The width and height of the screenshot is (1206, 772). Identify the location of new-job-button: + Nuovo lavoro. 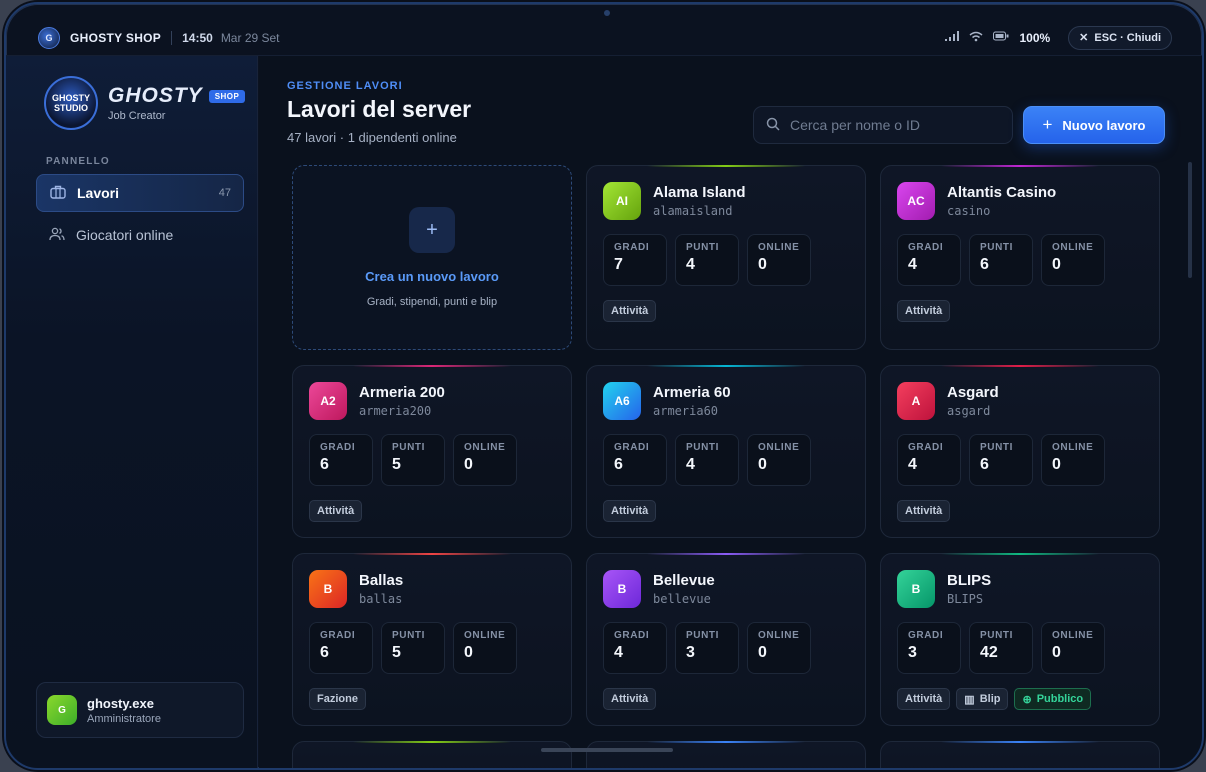
(1094, 125).